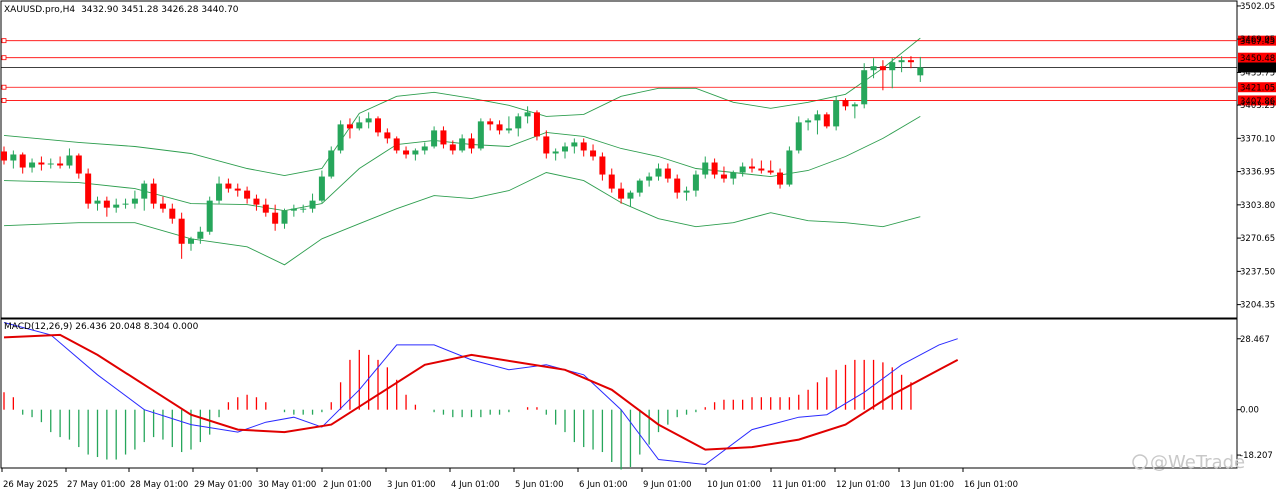  I want to click on price-tick-label: 3502.05, so click(1257, 7).